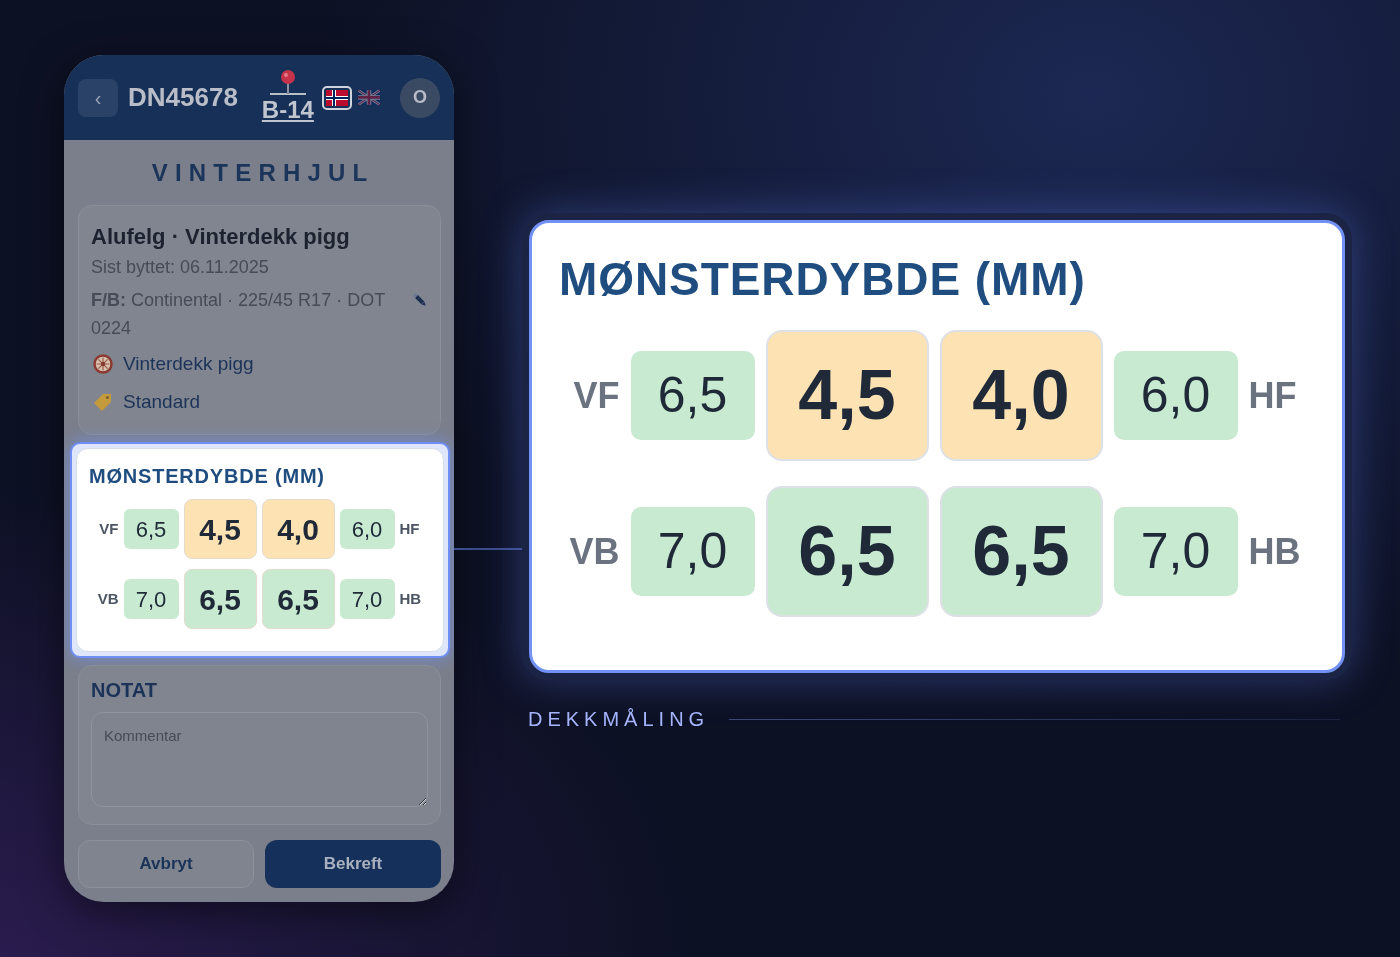 The image size is (1400, 957). I want to click on pencil-icon, so click(420, 300).